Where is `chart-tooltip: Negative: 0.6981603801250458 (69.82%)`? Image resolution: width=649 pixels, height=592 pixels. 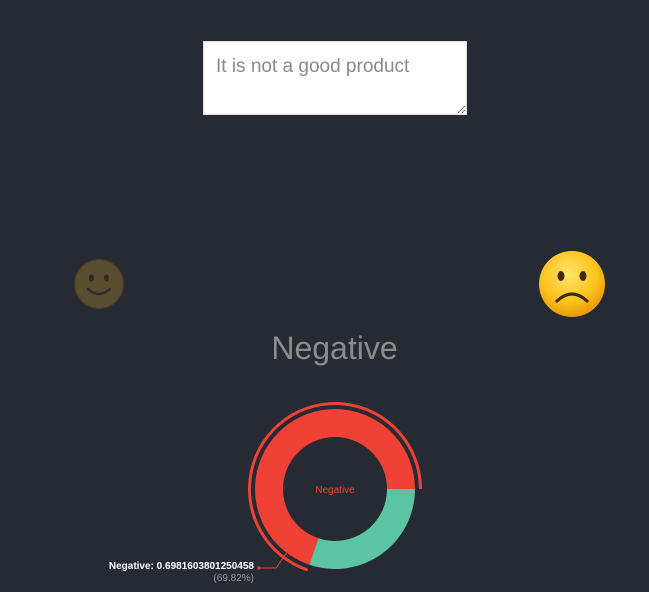 chart-tooltip: Negative: 0.6981603801250458 (69.82%) is located at coordinates (199, 567).